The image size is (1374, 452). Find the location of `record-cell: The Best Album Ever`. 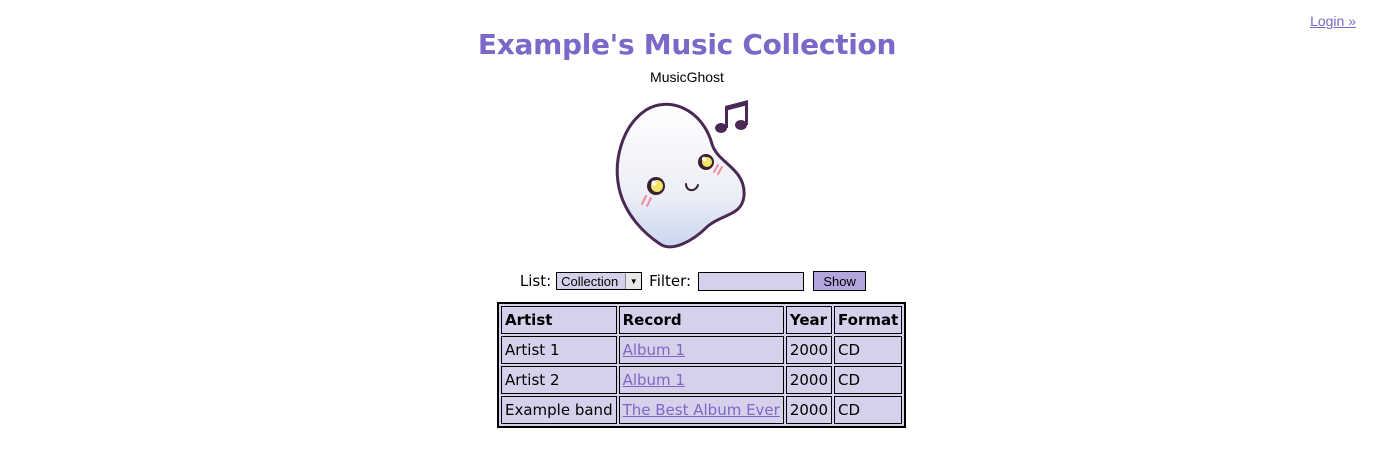

record-cell: The Best Album Ever is located at coordinates (701, 410).